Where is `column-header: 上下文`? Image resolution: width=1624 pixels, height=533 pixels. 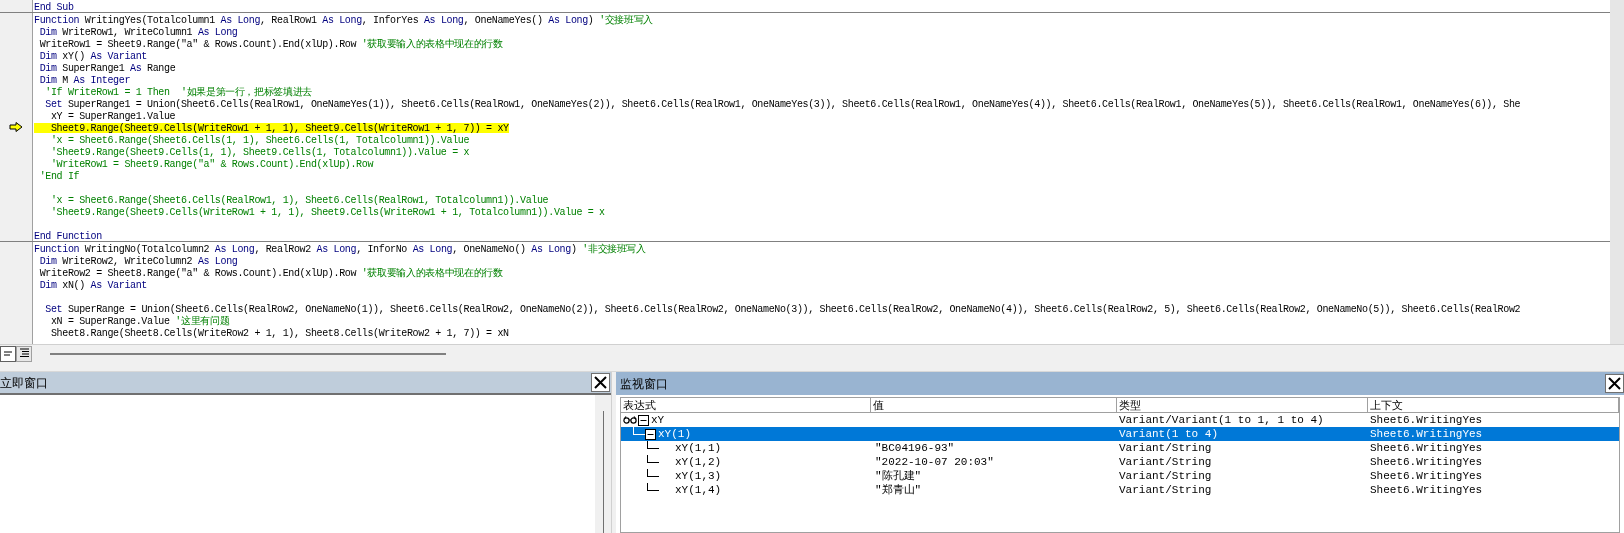
column-header: 上下文 is located at coordinates (1493, 405).